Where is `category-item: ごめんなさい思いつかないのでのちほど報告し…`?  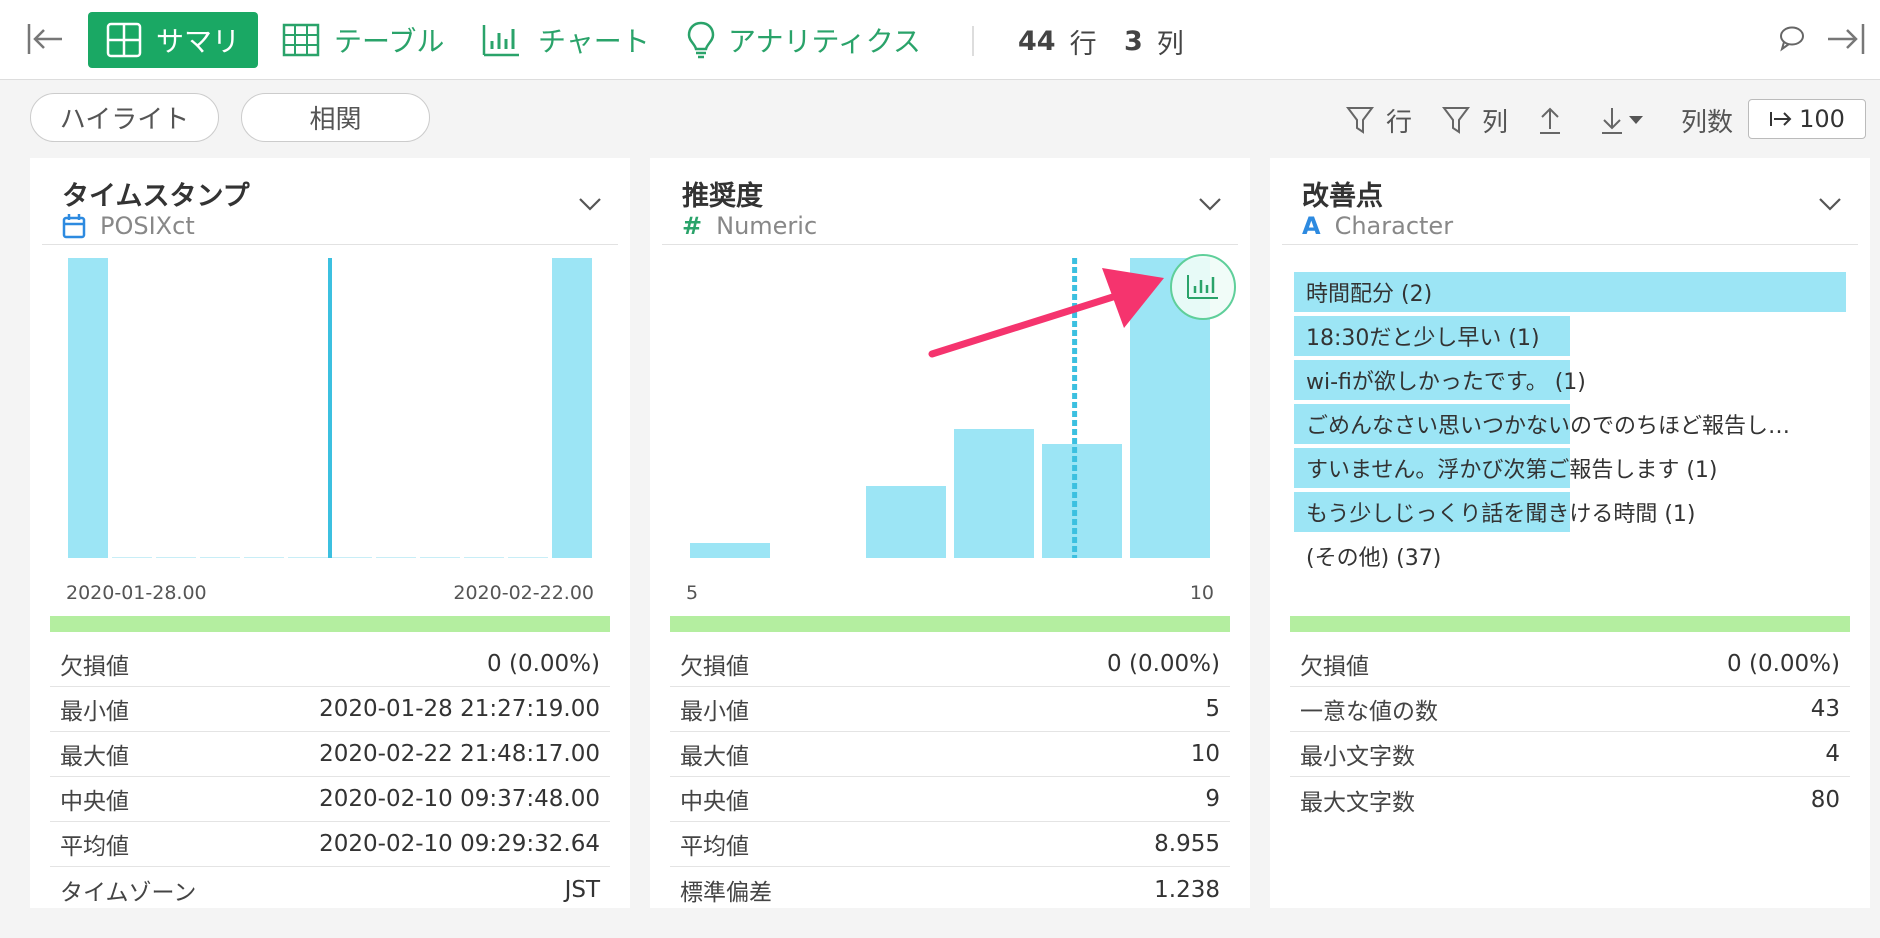 category-item: ごめんなさい思いつかないのでのちほど報告し… is located at coordinates (1542, 424).